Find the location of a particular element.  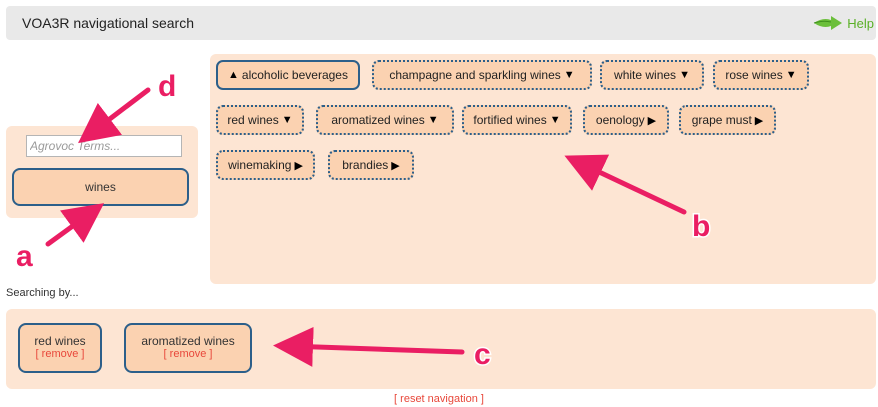

help-label: Help is located at coordinates (860, 23).